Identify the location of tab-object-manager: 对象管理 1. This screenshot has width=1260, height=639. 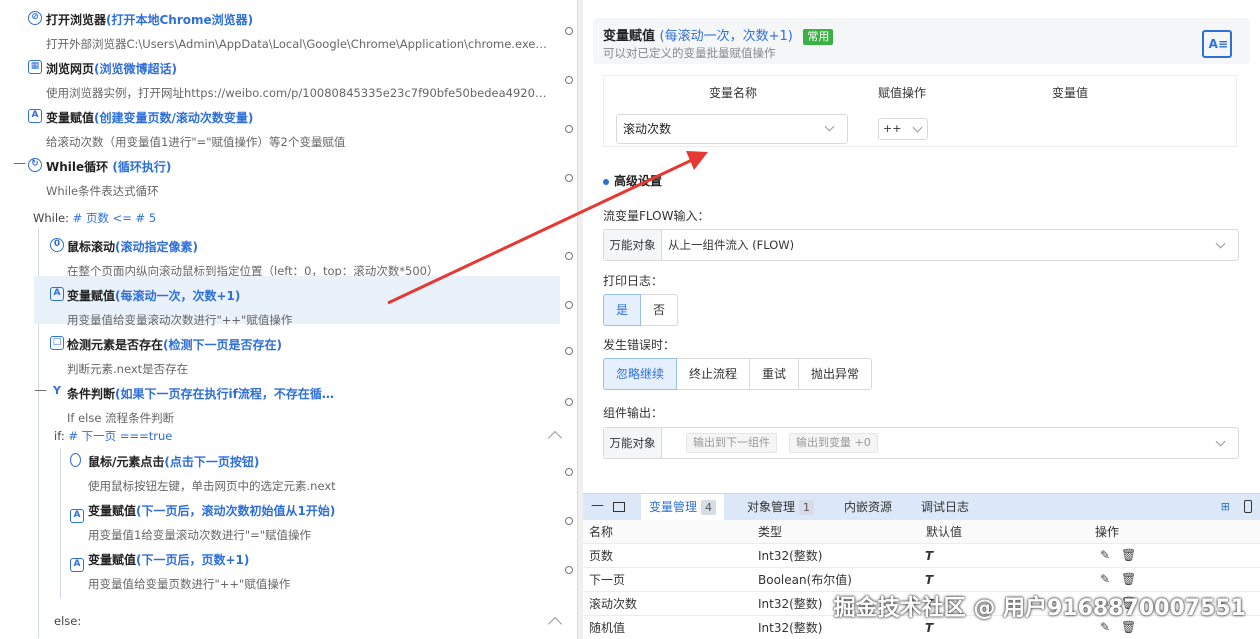
(780, 507).